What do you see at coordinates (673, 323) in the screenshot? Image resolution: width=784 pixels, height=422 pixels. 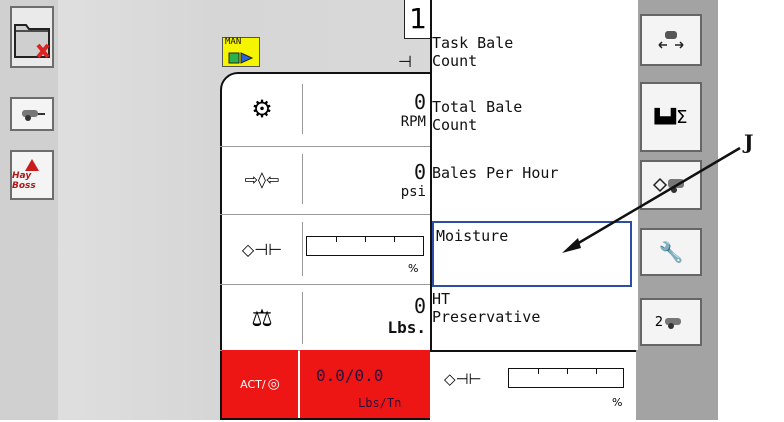 I see `baler-small-icon` at bounding box center [673, 323].